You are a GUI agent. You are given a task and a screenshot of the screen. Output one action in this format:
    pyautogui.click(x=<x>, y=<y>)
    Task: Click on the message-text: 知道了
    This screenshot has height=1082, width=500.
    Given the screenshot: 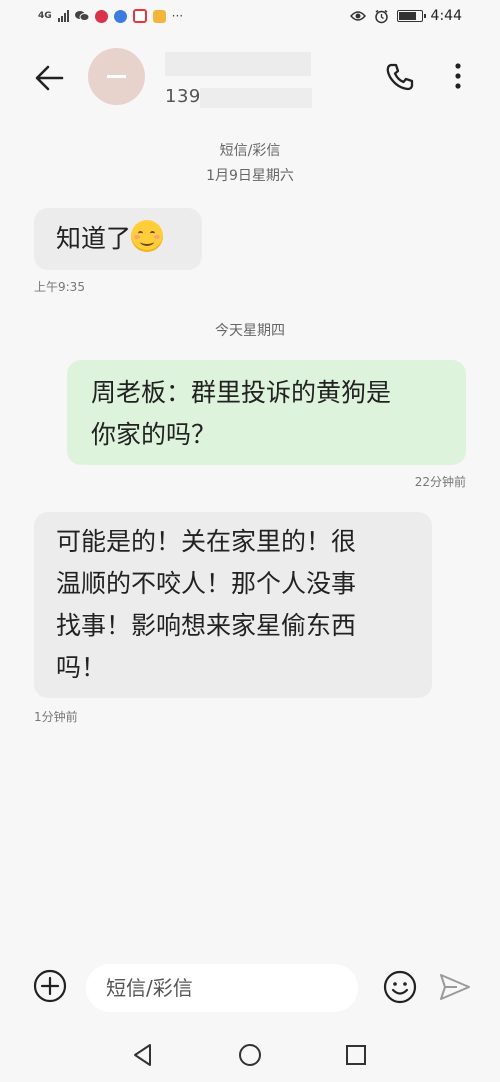 What is the action you would take?
    pyautogui.click(x=94, y=238)
    